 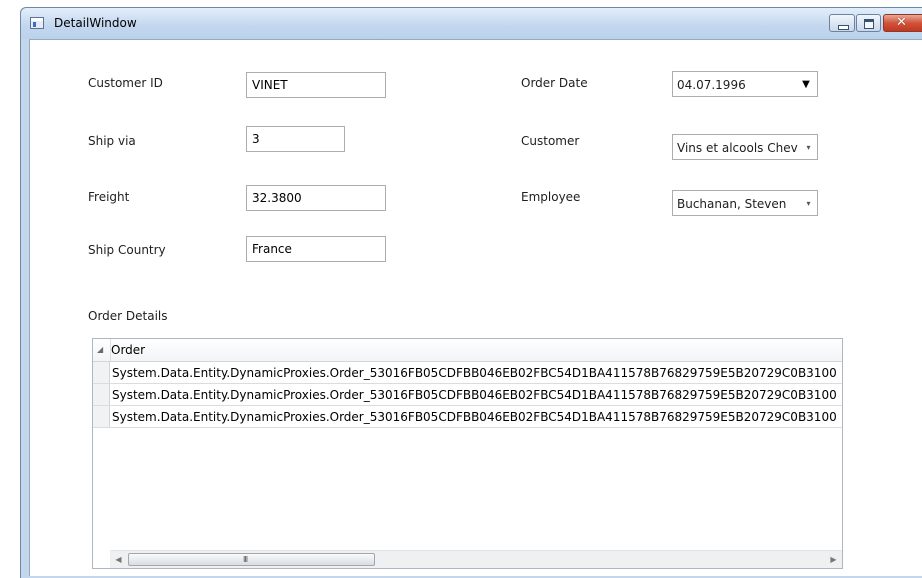 I want to click on select-all-corner: ◢, so click(x=102, y=350).